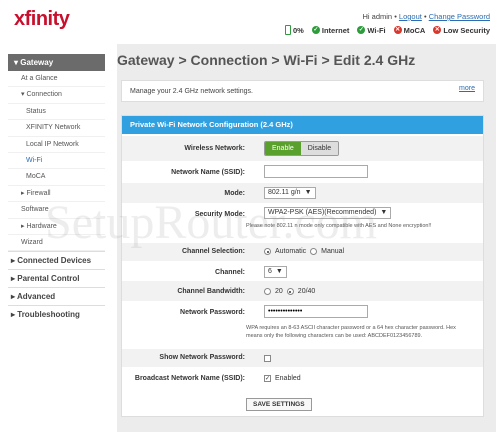 The image size is (500, 432). I want to click on more-link: more, so click(467, 88).